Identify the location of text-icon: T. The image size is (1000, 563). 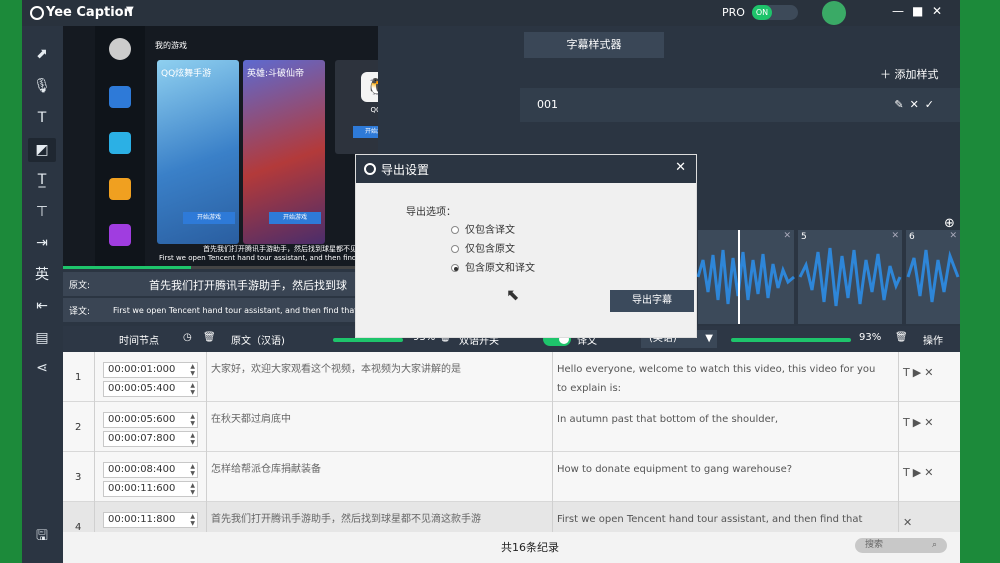
(42, 118).